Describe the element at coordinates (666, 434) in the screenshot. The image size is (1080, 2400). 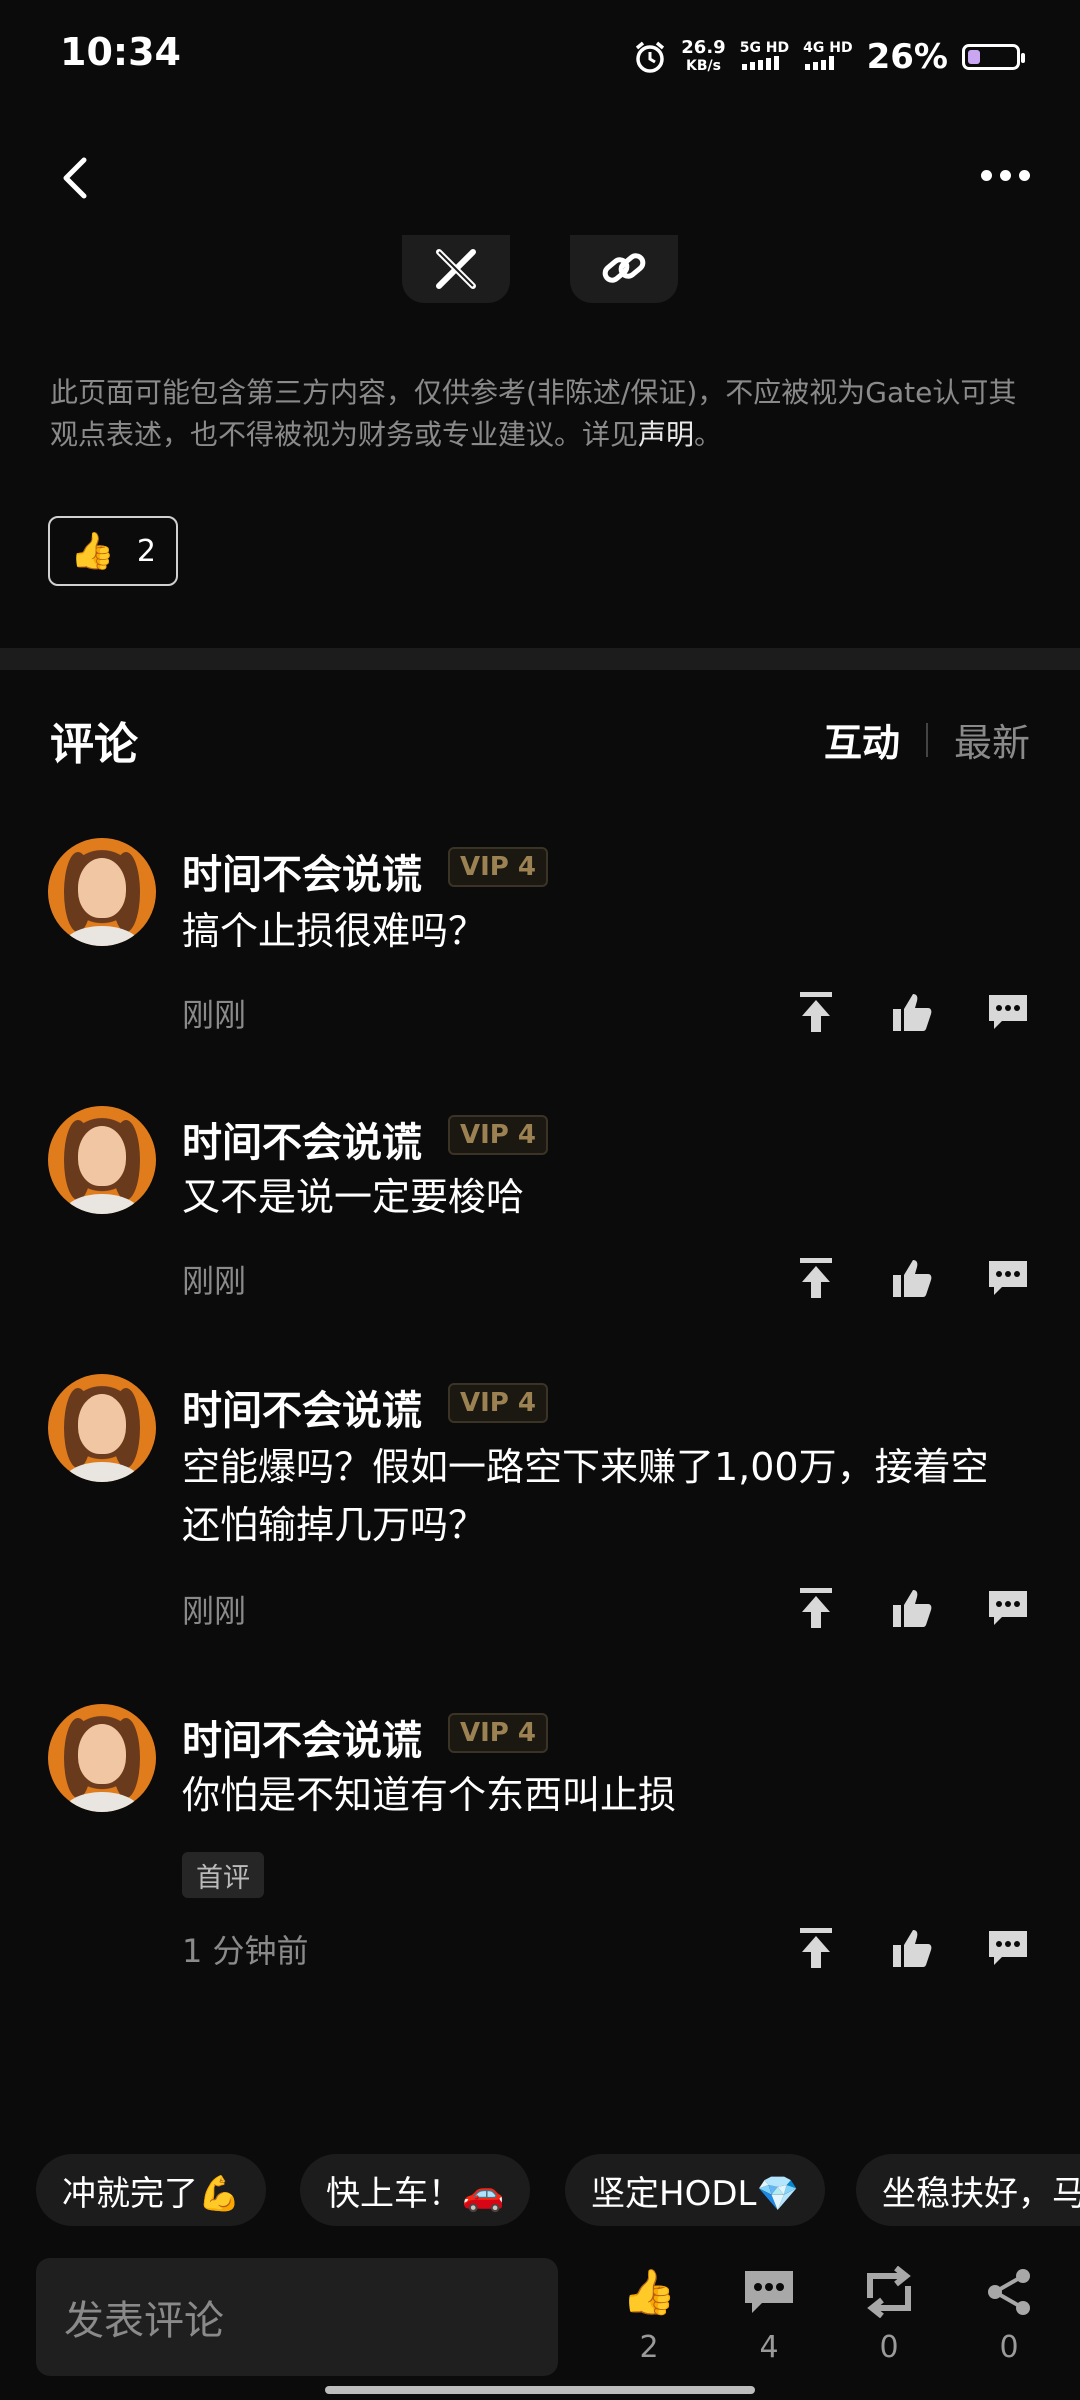
I see `disclaimer-link: 声明` at that location.